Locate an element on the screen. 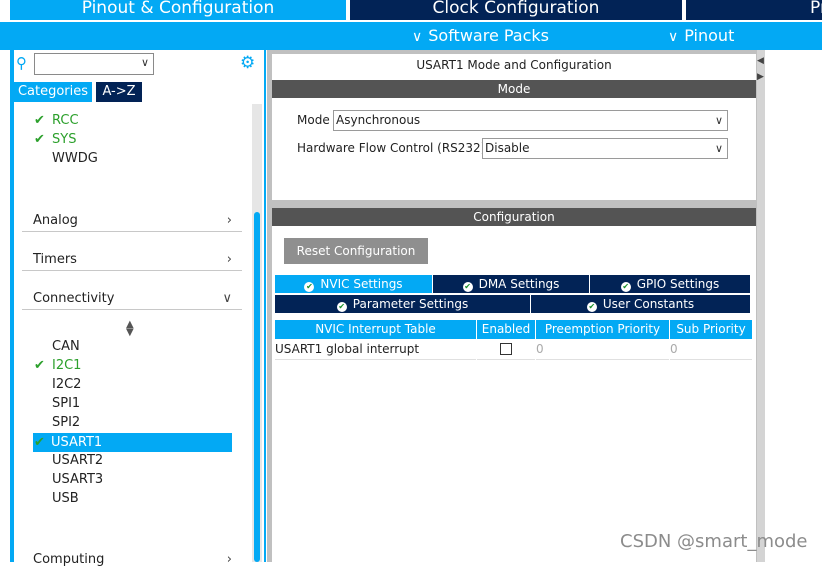  tab-a-z: A->Z is located at coordinates (119, 92).